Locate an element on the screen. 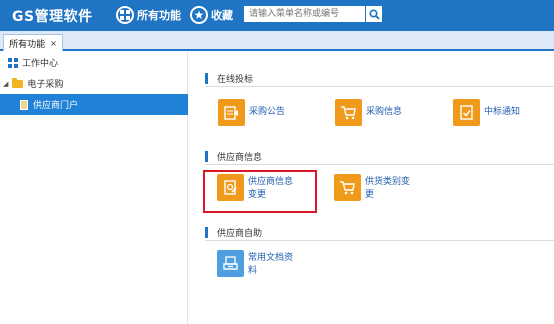 This screenshot has width=554, height=324. section-title: 供应商自助 is located at coordinates (240, 233).